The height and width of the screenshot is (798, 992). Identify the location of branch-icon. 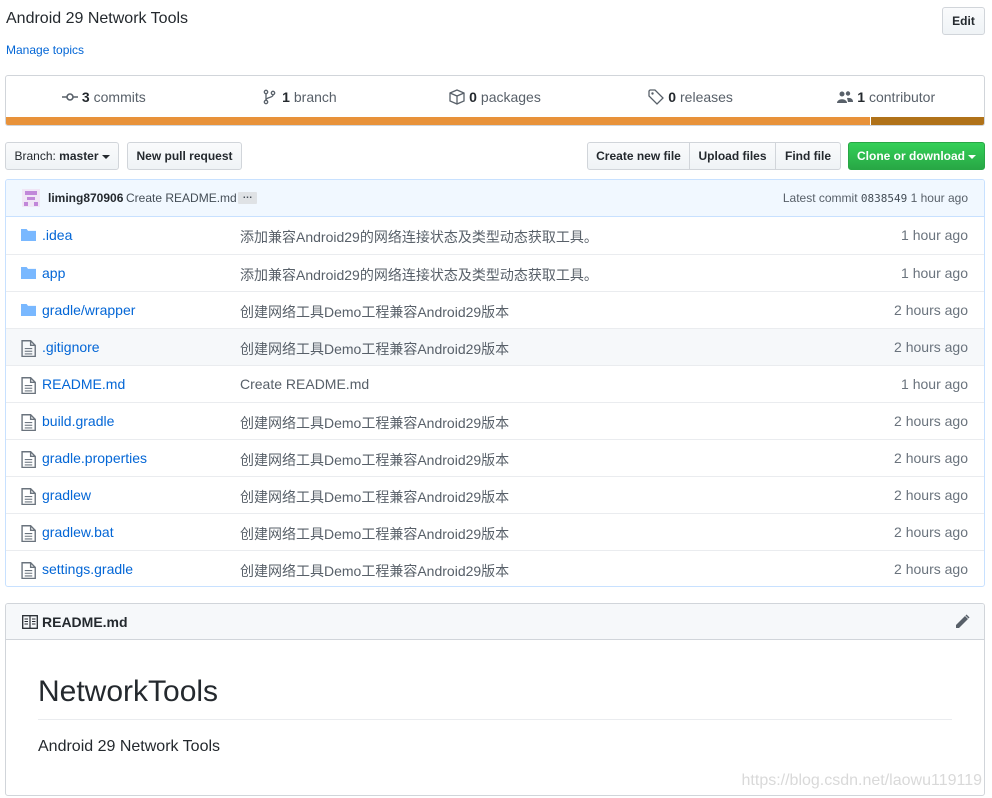
(269, 97).